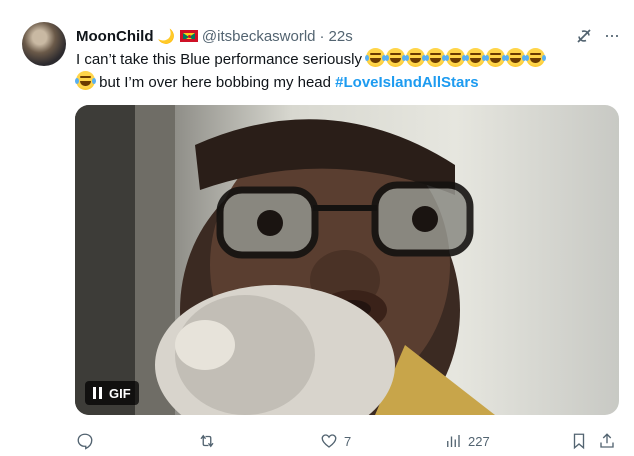 The image size is (634, 456). I want to click on reply-button, so click(88, 441).